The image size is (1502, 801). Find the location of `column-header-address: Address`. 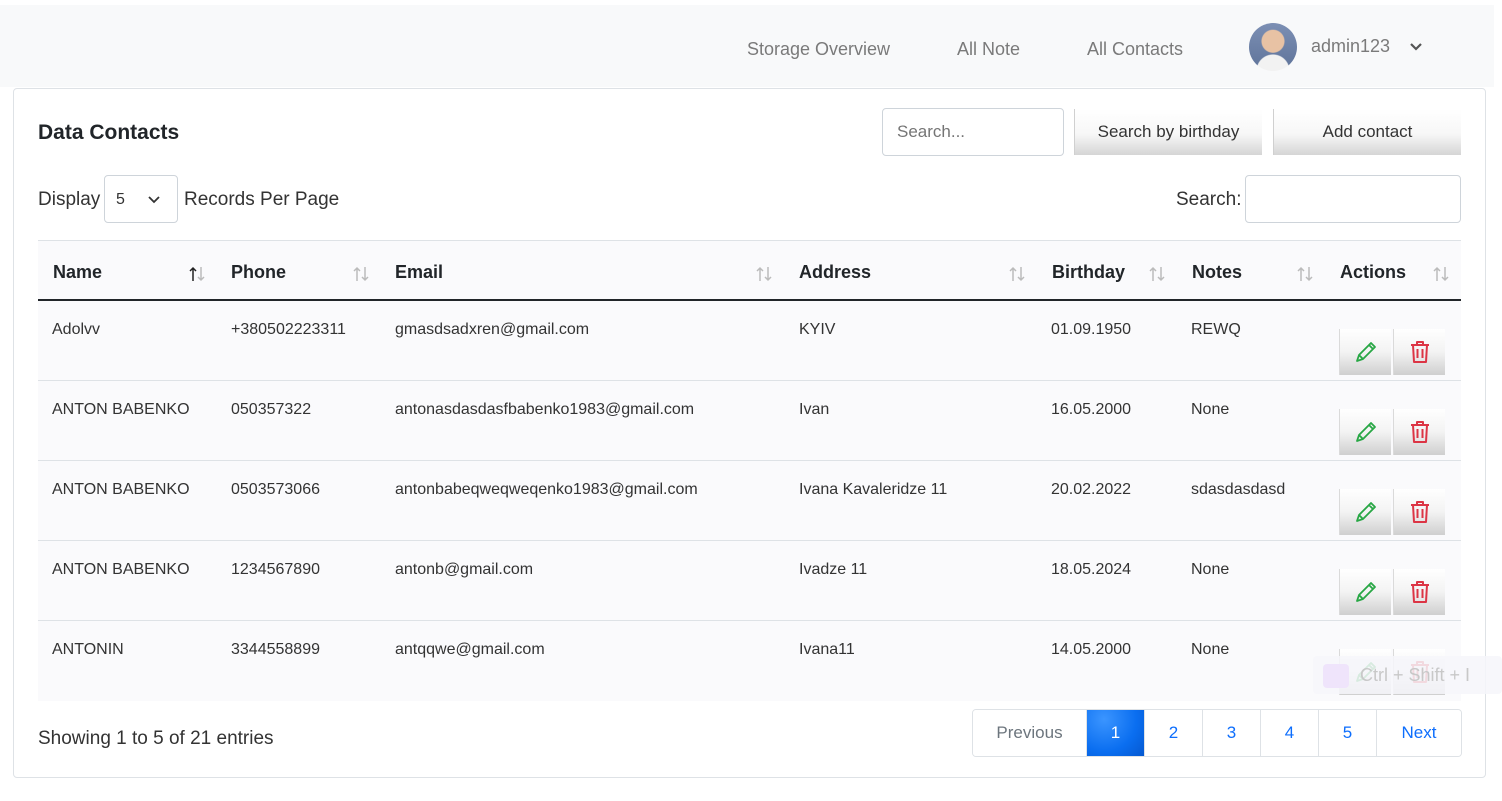

column-header-address: Address is located at coordinates (835, 272).